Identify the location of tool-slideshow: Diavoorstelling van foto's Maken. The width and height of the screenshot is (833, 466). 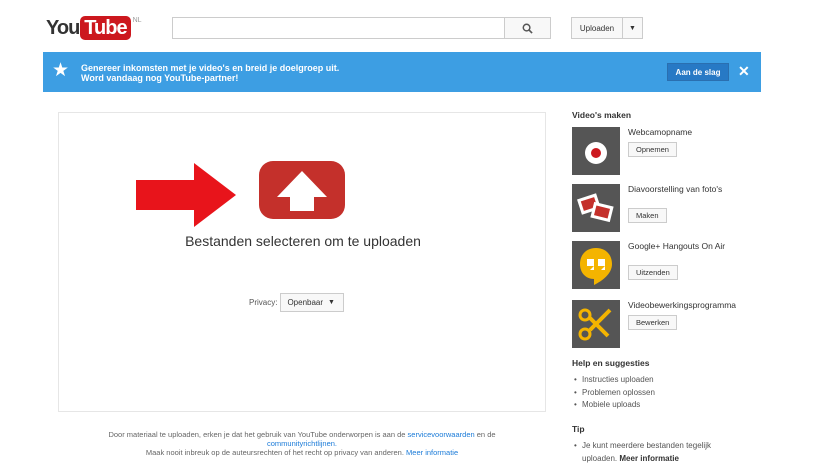
(667, 209).